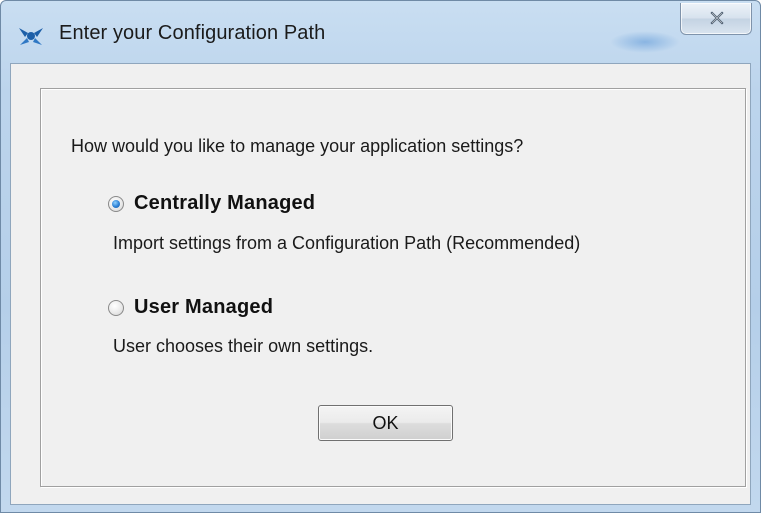 The height and width of the screenshot is (513, 761). Describe the element at coordinates (31, 36) in the screenshot. I see `app-logo-icon` at that location.